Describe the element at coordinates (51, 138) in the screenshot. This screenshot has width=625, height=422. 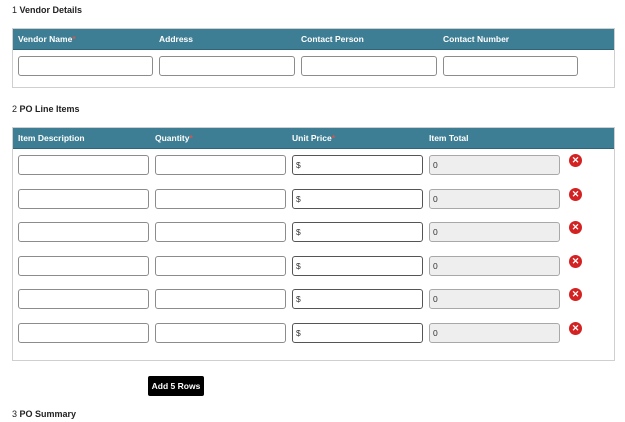
I see `column-header-item-description: Item Description` at that location.